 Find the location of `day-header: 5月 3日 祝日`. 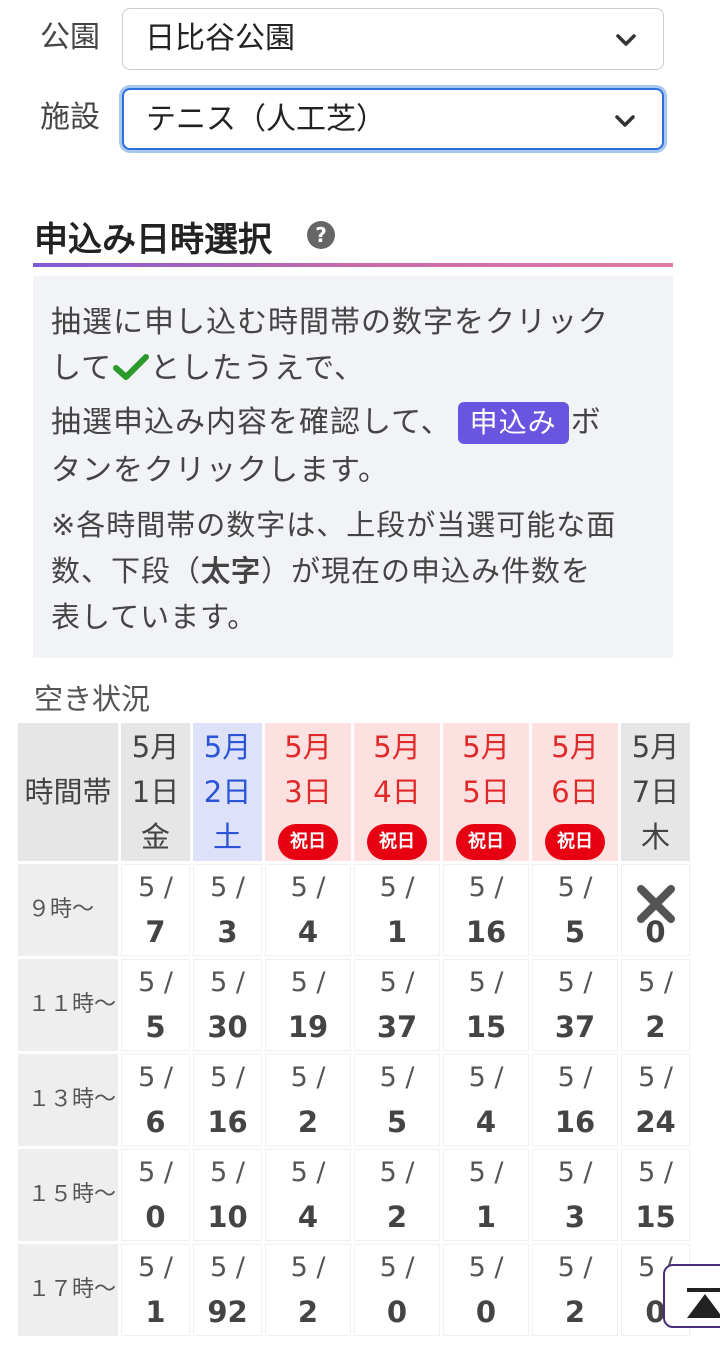

day-header: 5月 3日 祝日 is located at coordinates (308, 792).